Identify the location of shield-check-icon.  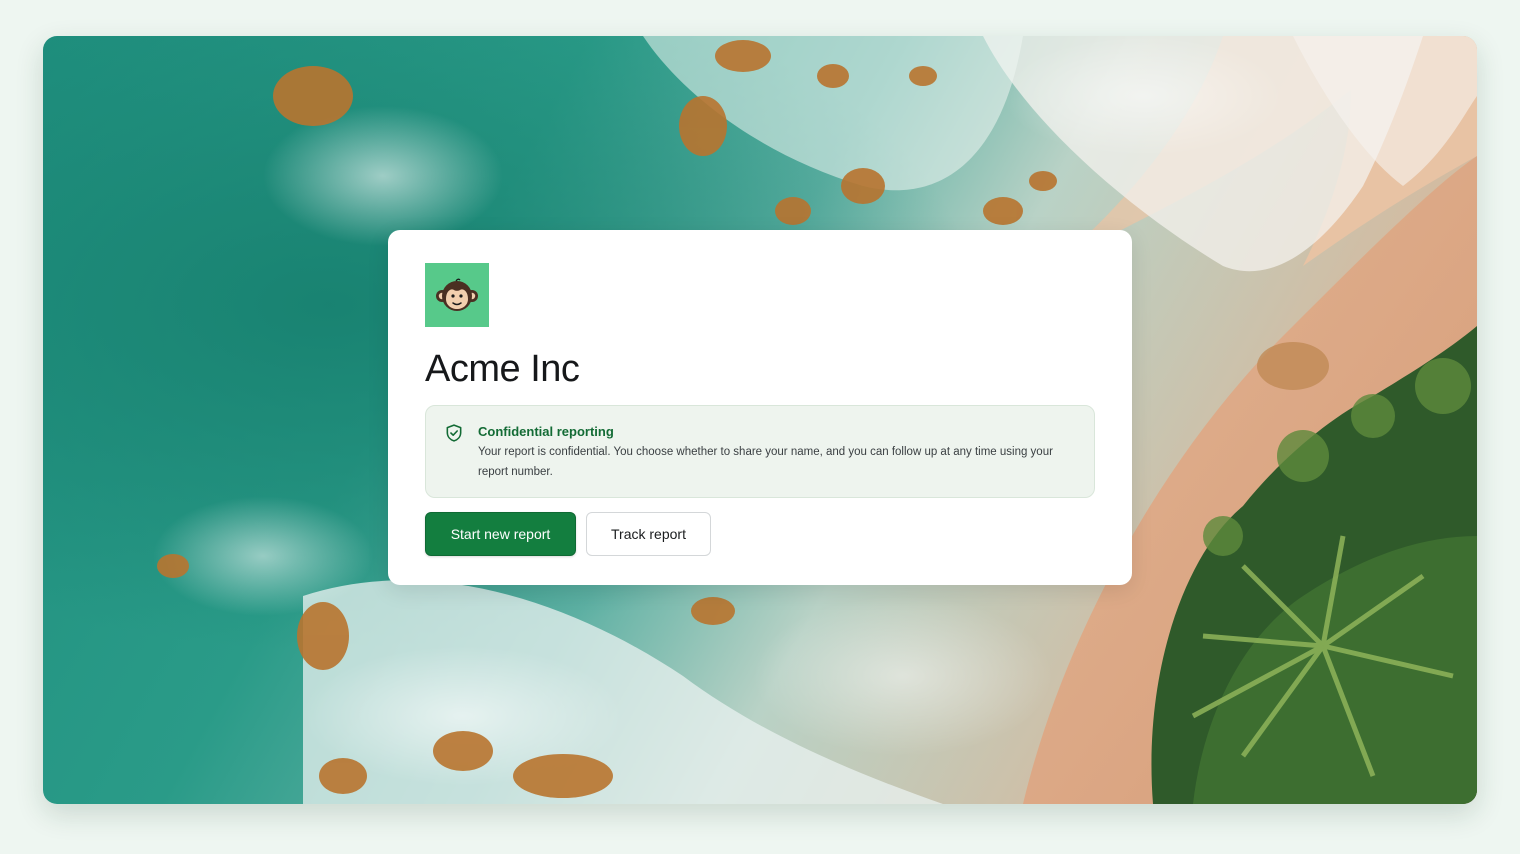
(454, 433).